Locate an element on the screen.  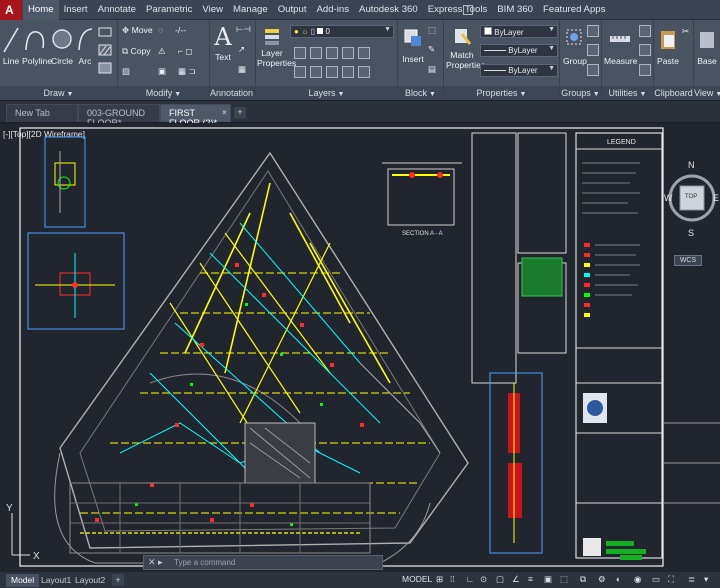
clipboard-tool-icon: ✂ is located at coordinates (685, 31).